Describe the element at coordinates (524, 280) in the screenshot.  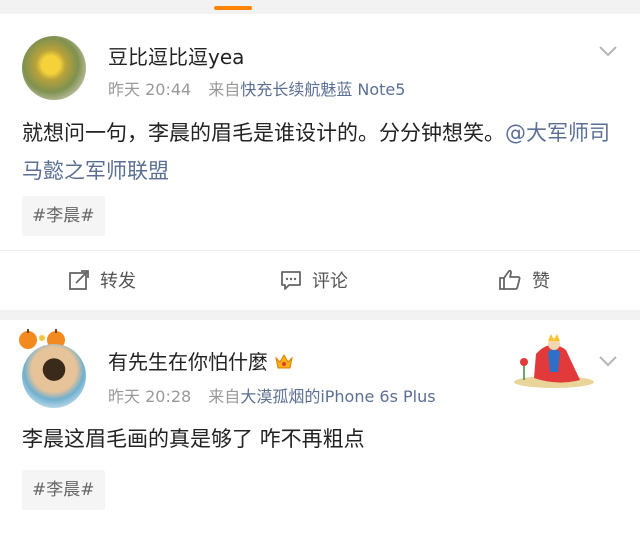
I see `like-button: 赞` at that location.